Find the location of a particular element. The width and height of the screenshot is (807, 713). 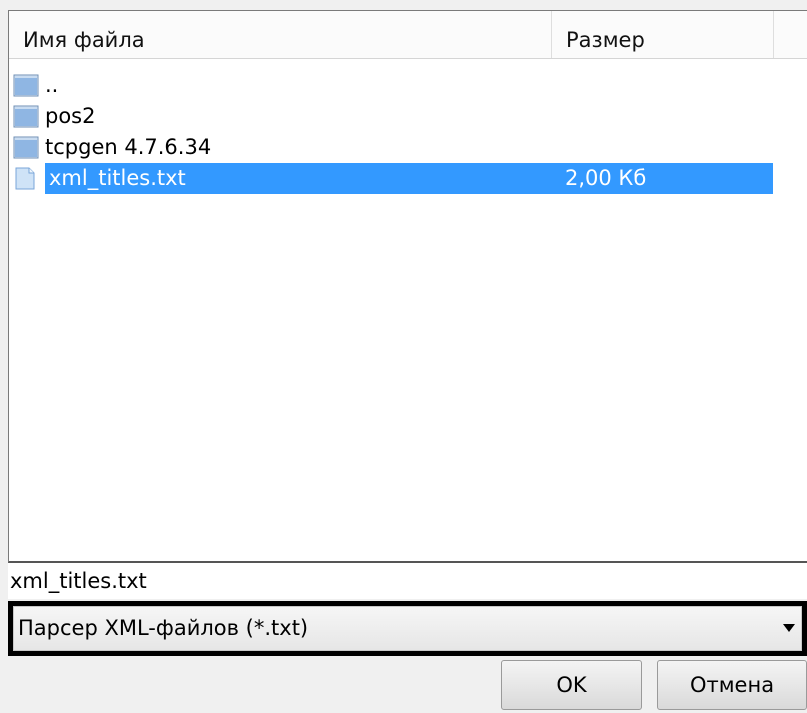

file-name: pos2 is located at coordinates (70, 116).